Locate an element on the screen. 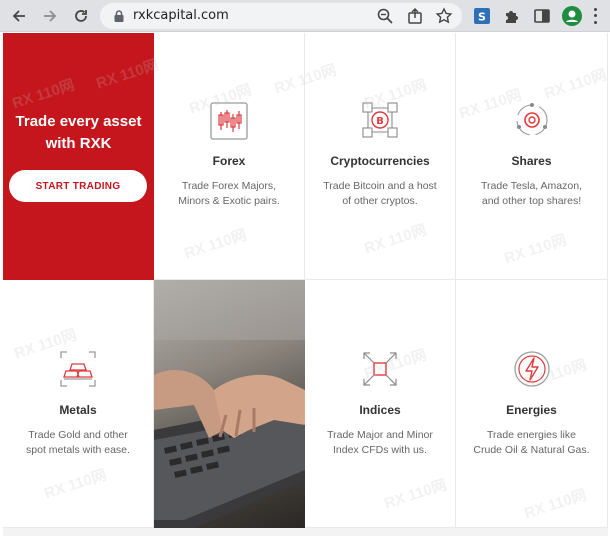 Image resolution: width=610 pixels, height=536 pixels. energies-title: Energies is located at coordinates (531, 410).